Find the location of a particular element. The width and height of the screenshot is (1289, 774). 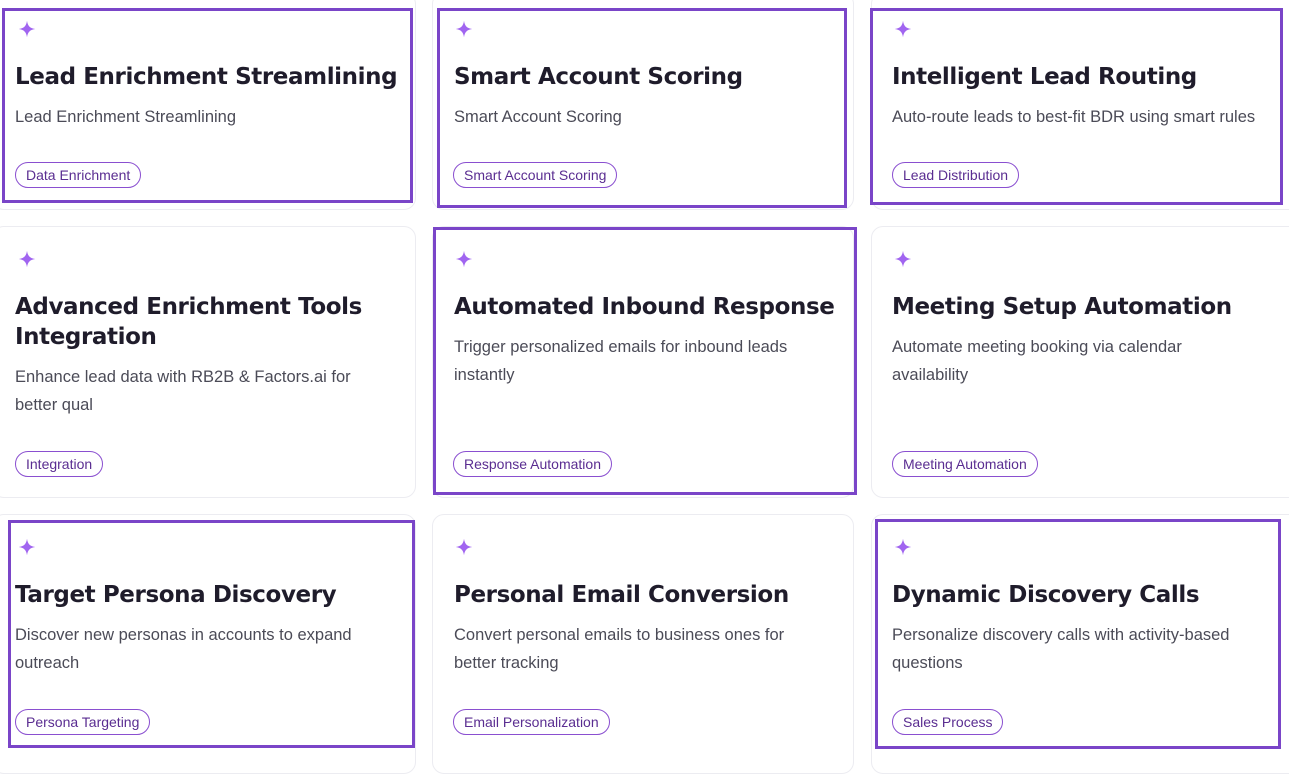

category-tag: Persona Targeting is located at coordinates (83, 722).